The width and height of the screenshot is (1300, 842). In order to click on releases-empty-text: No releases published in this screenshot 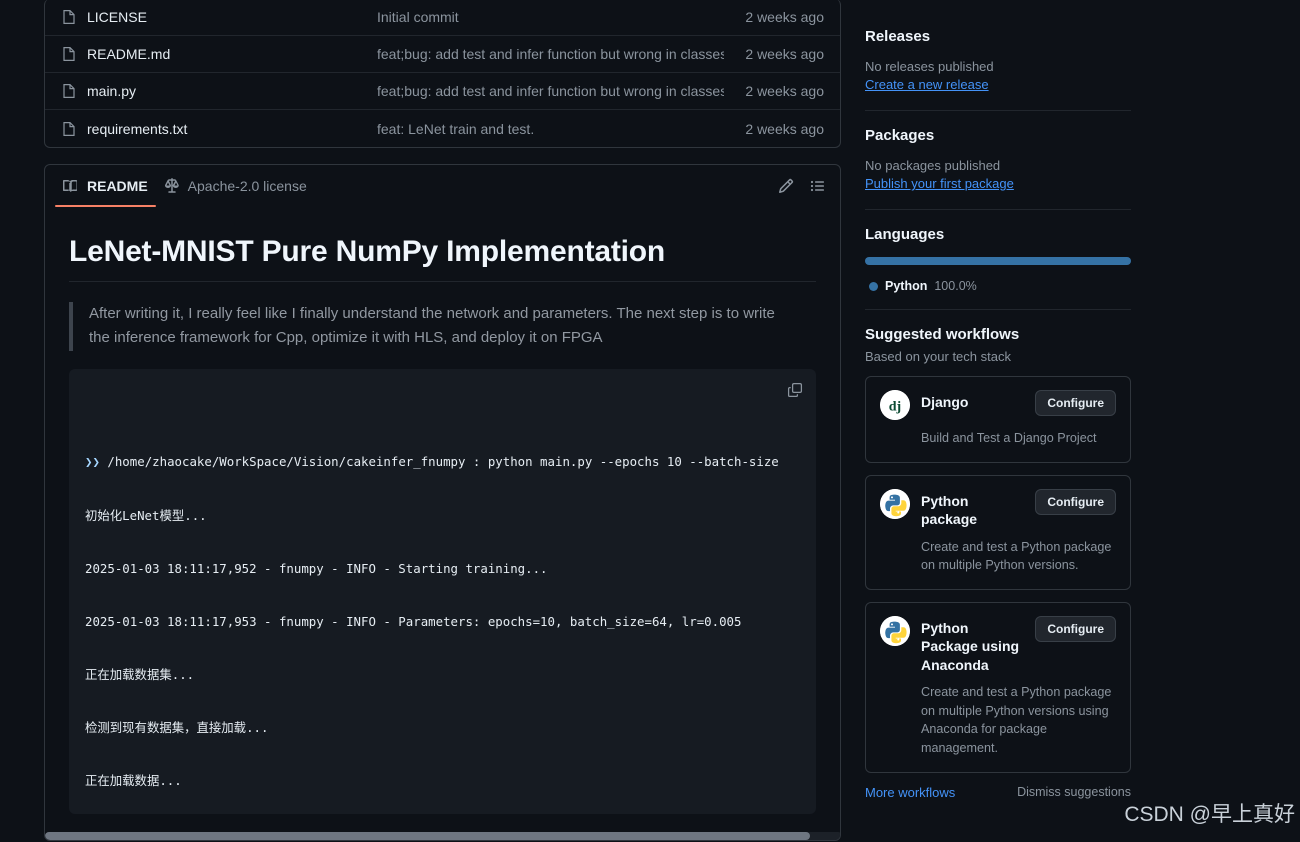, I will do `click(929, 66)`.